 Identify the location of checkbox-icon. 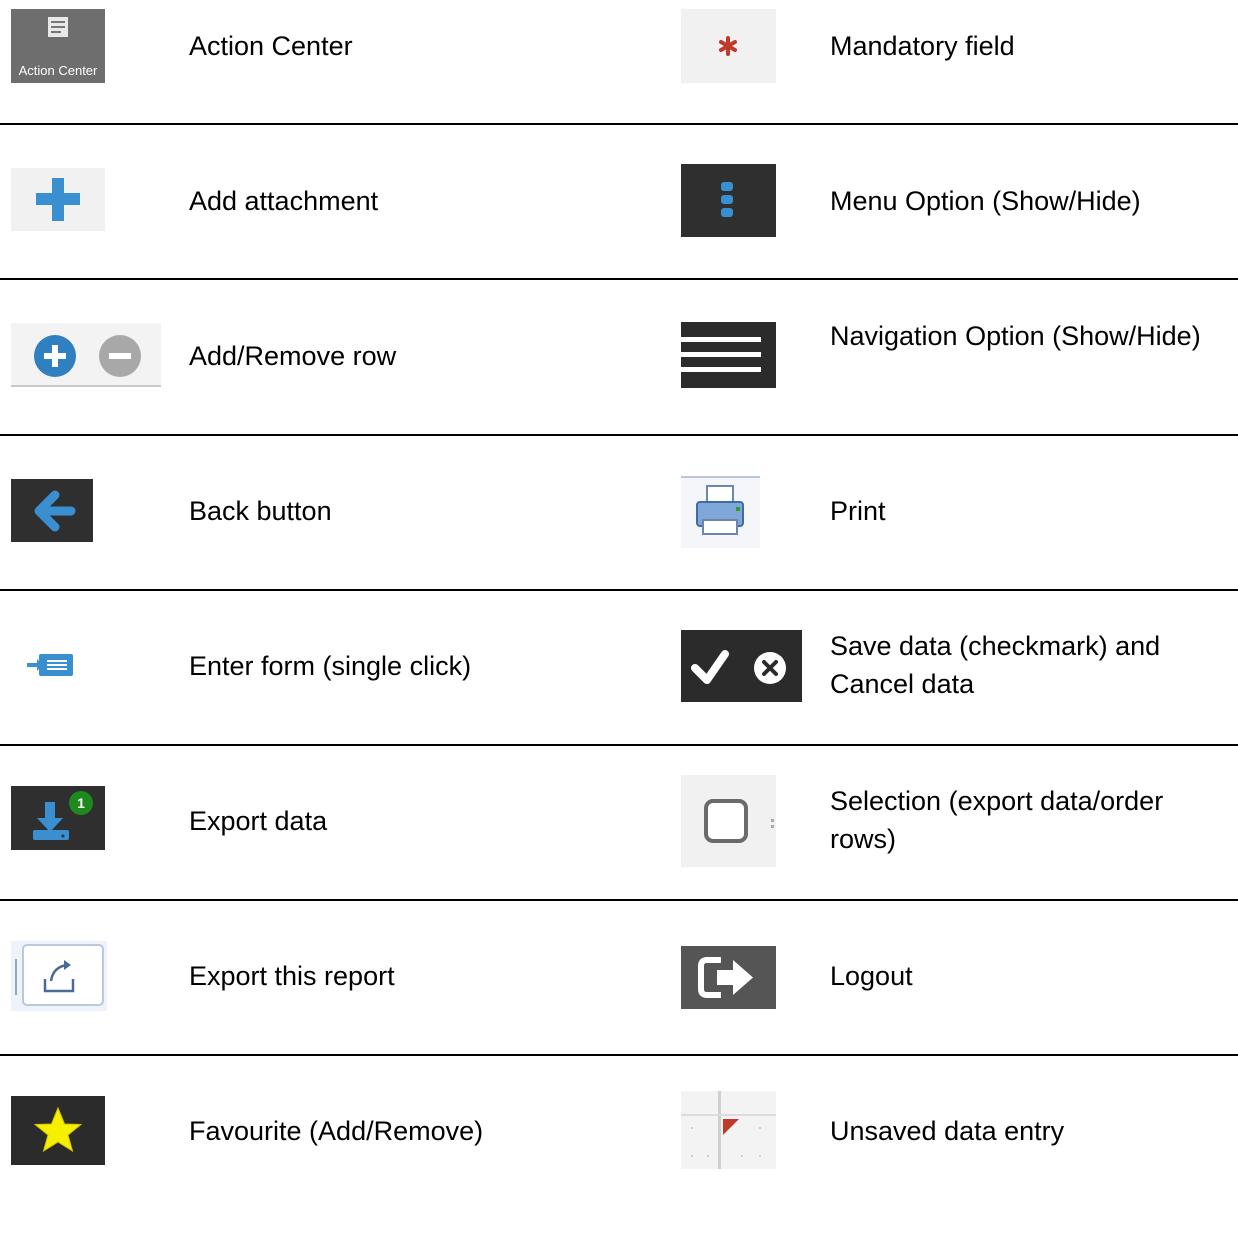
(728, 821).